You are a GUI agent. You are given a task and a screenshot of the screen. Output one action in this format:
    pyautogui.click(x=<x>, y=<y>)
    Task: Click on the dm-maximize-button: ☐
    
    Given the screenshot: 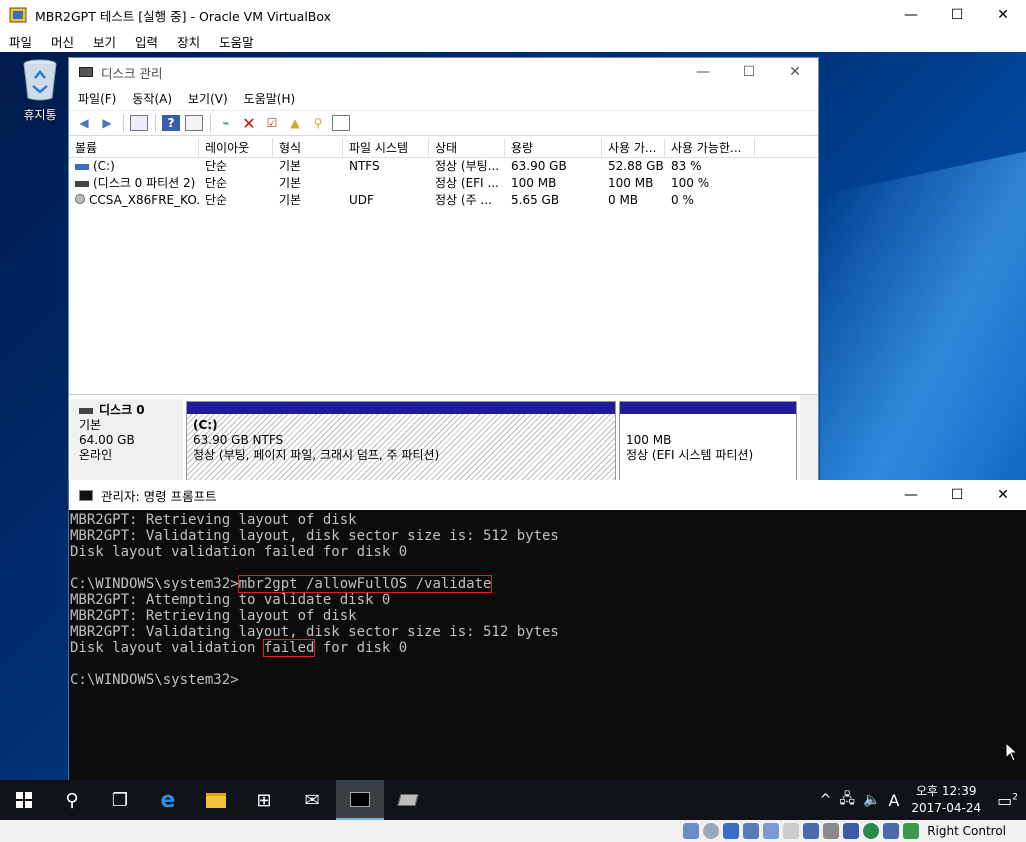 What is the action you would take?
    pyautogui.click(x=749, y=72)
    